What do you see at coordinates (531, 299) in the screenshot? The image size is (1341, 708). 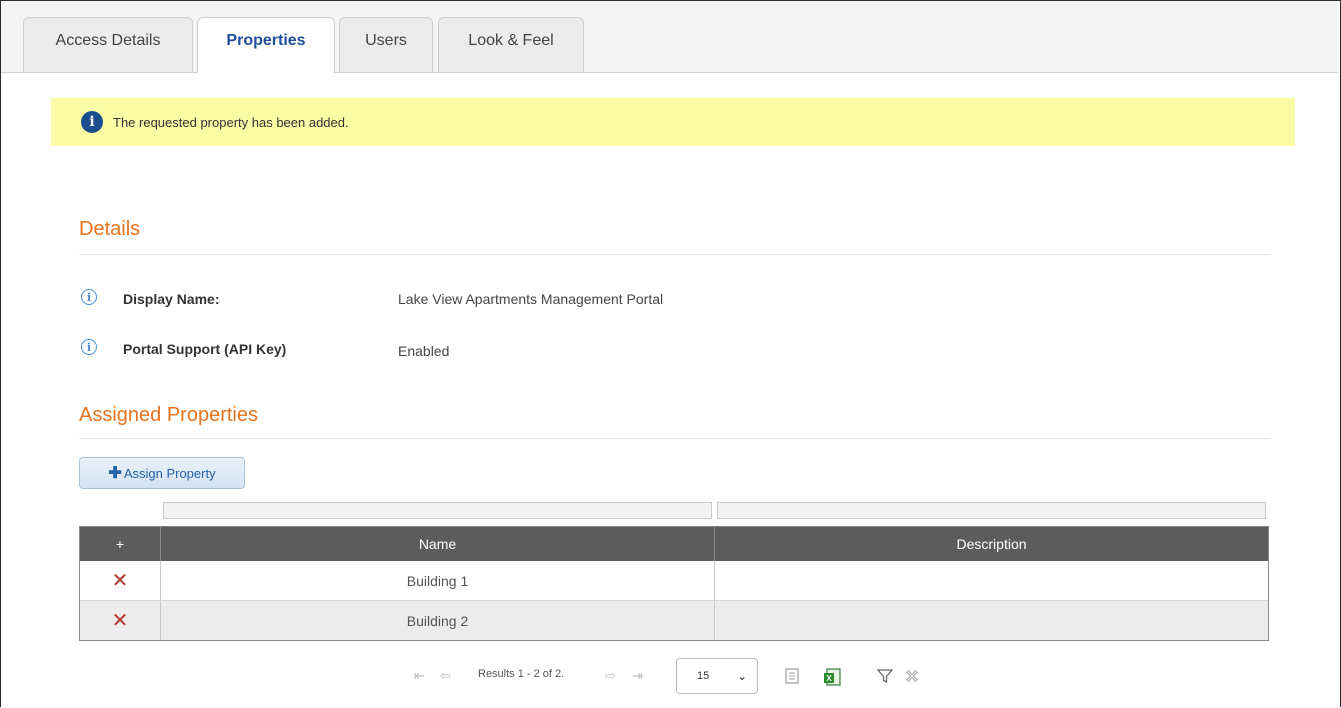 I see `display-name-value: Lake View Apartments Management Portal` at bounding box center [531, 299].